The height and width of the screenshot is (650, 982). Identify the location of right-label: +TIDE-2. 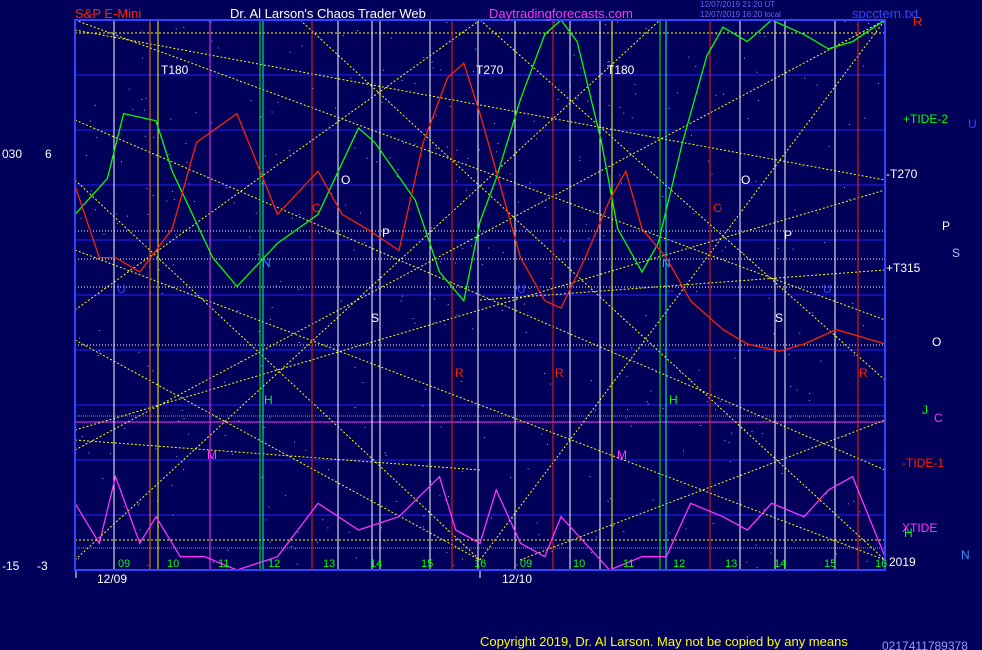
(925, 119).